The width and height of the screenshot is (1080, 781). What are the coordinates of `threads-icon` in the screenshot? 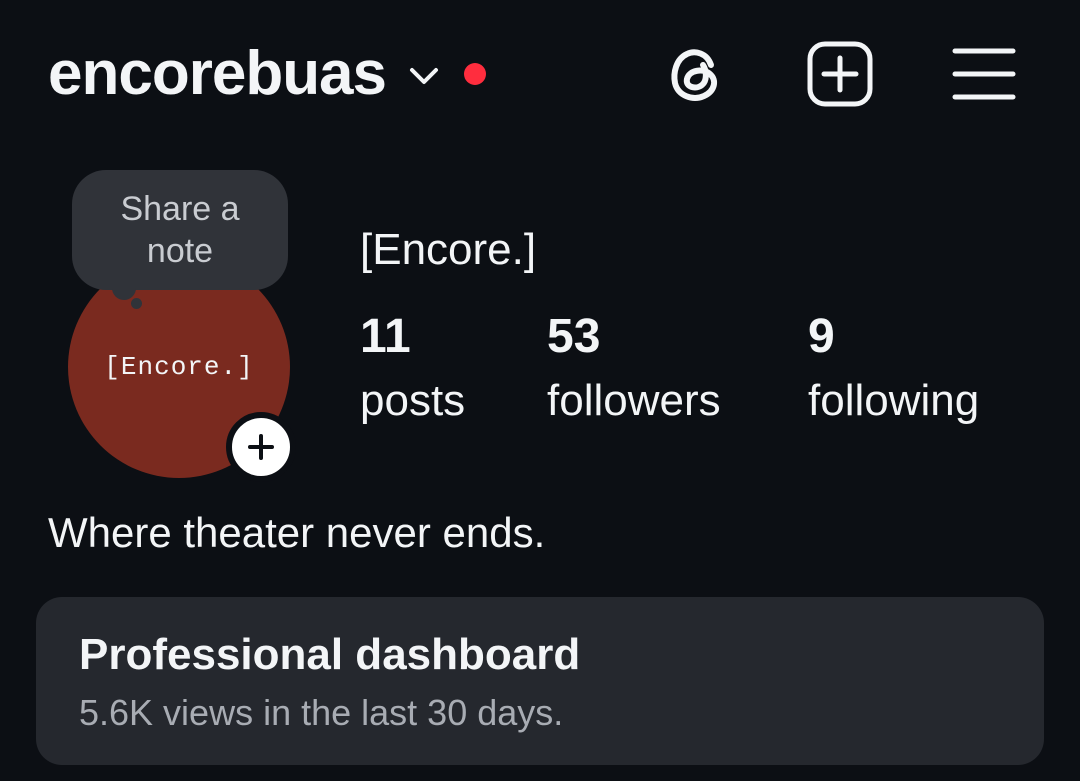 It's located at (696, 74).